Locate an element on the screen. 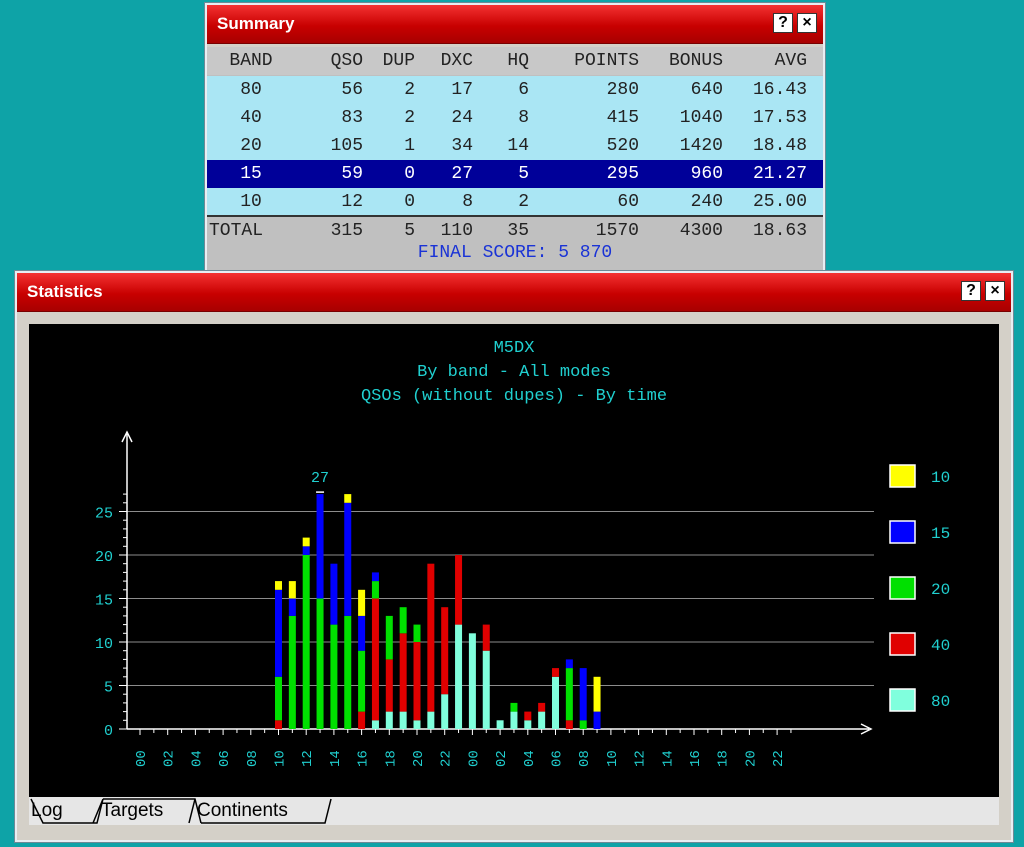  statistics-close-button: × is located at coordinates (995, 291).